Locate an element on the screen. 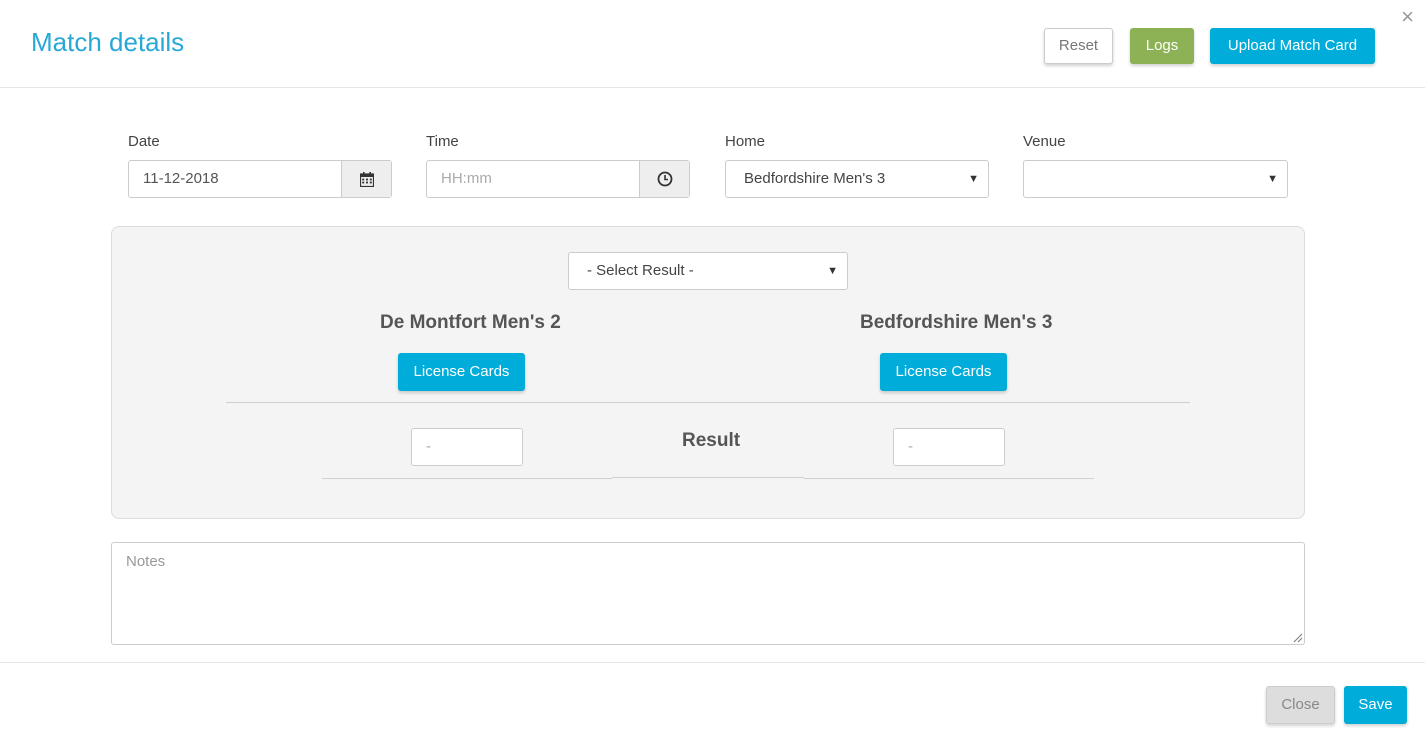  reset-button: Reset is located at coordinates (1078, 46).